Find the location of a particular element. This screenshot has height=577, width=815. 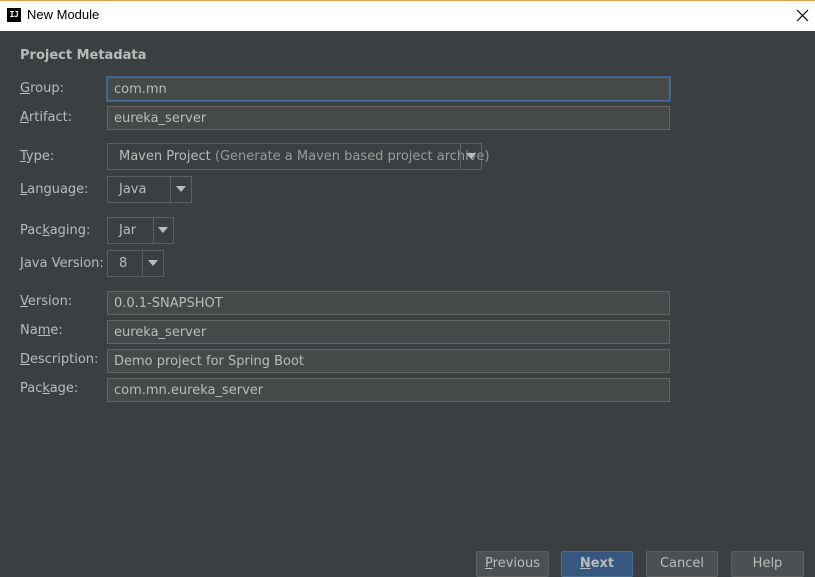

java-version-dropdown: 8 is located at coordinates (135, 263).